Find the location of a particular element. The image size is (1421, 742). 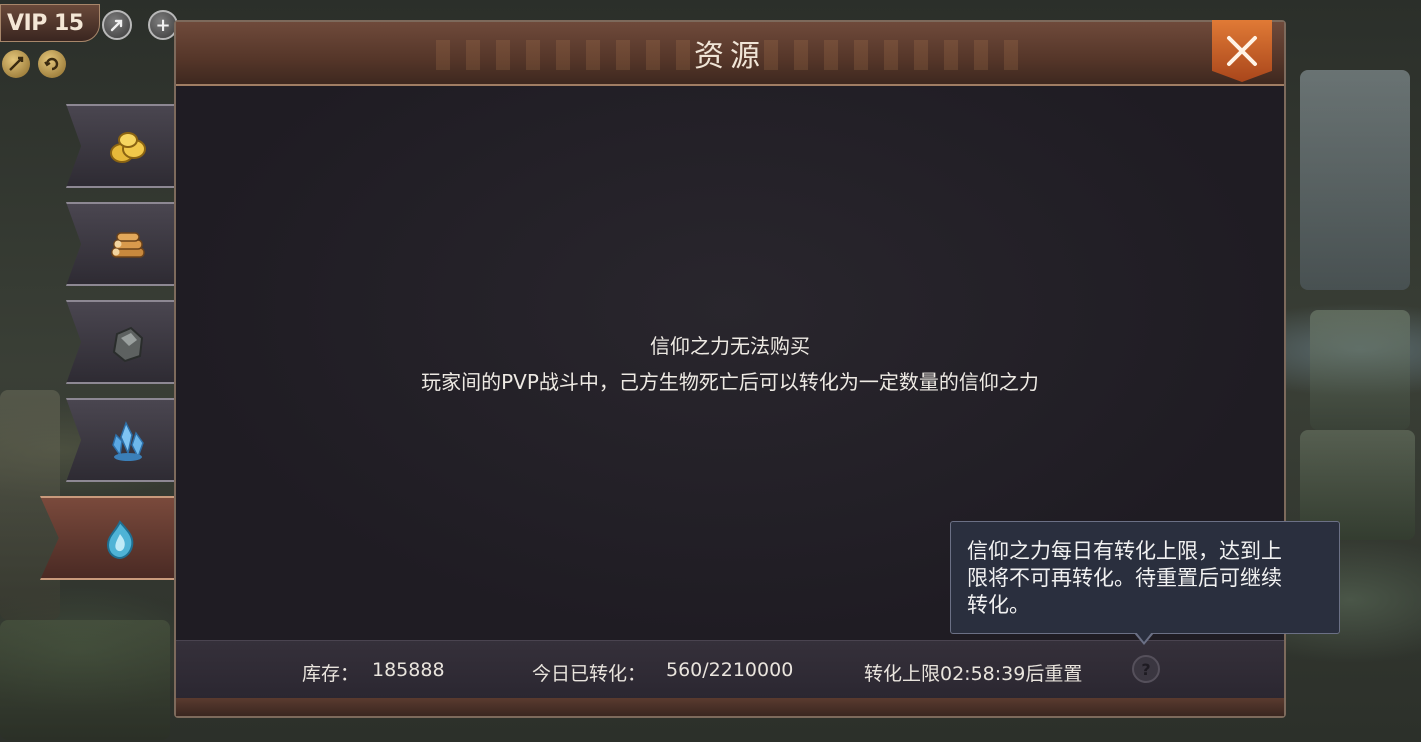

help-button: ? is located at coordinates (1146, 669).